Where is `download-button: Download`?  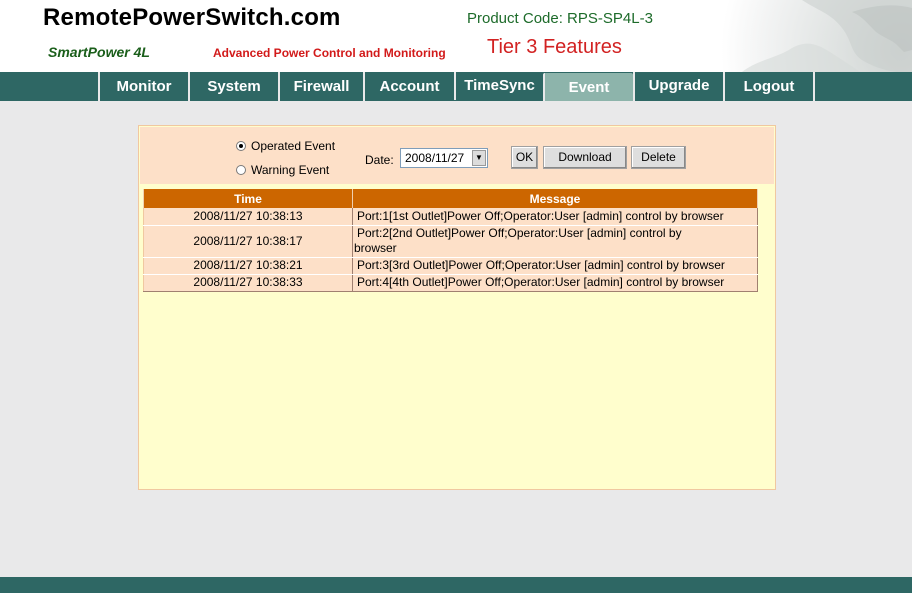
download-button: Download is located at coordinates (585, 157).